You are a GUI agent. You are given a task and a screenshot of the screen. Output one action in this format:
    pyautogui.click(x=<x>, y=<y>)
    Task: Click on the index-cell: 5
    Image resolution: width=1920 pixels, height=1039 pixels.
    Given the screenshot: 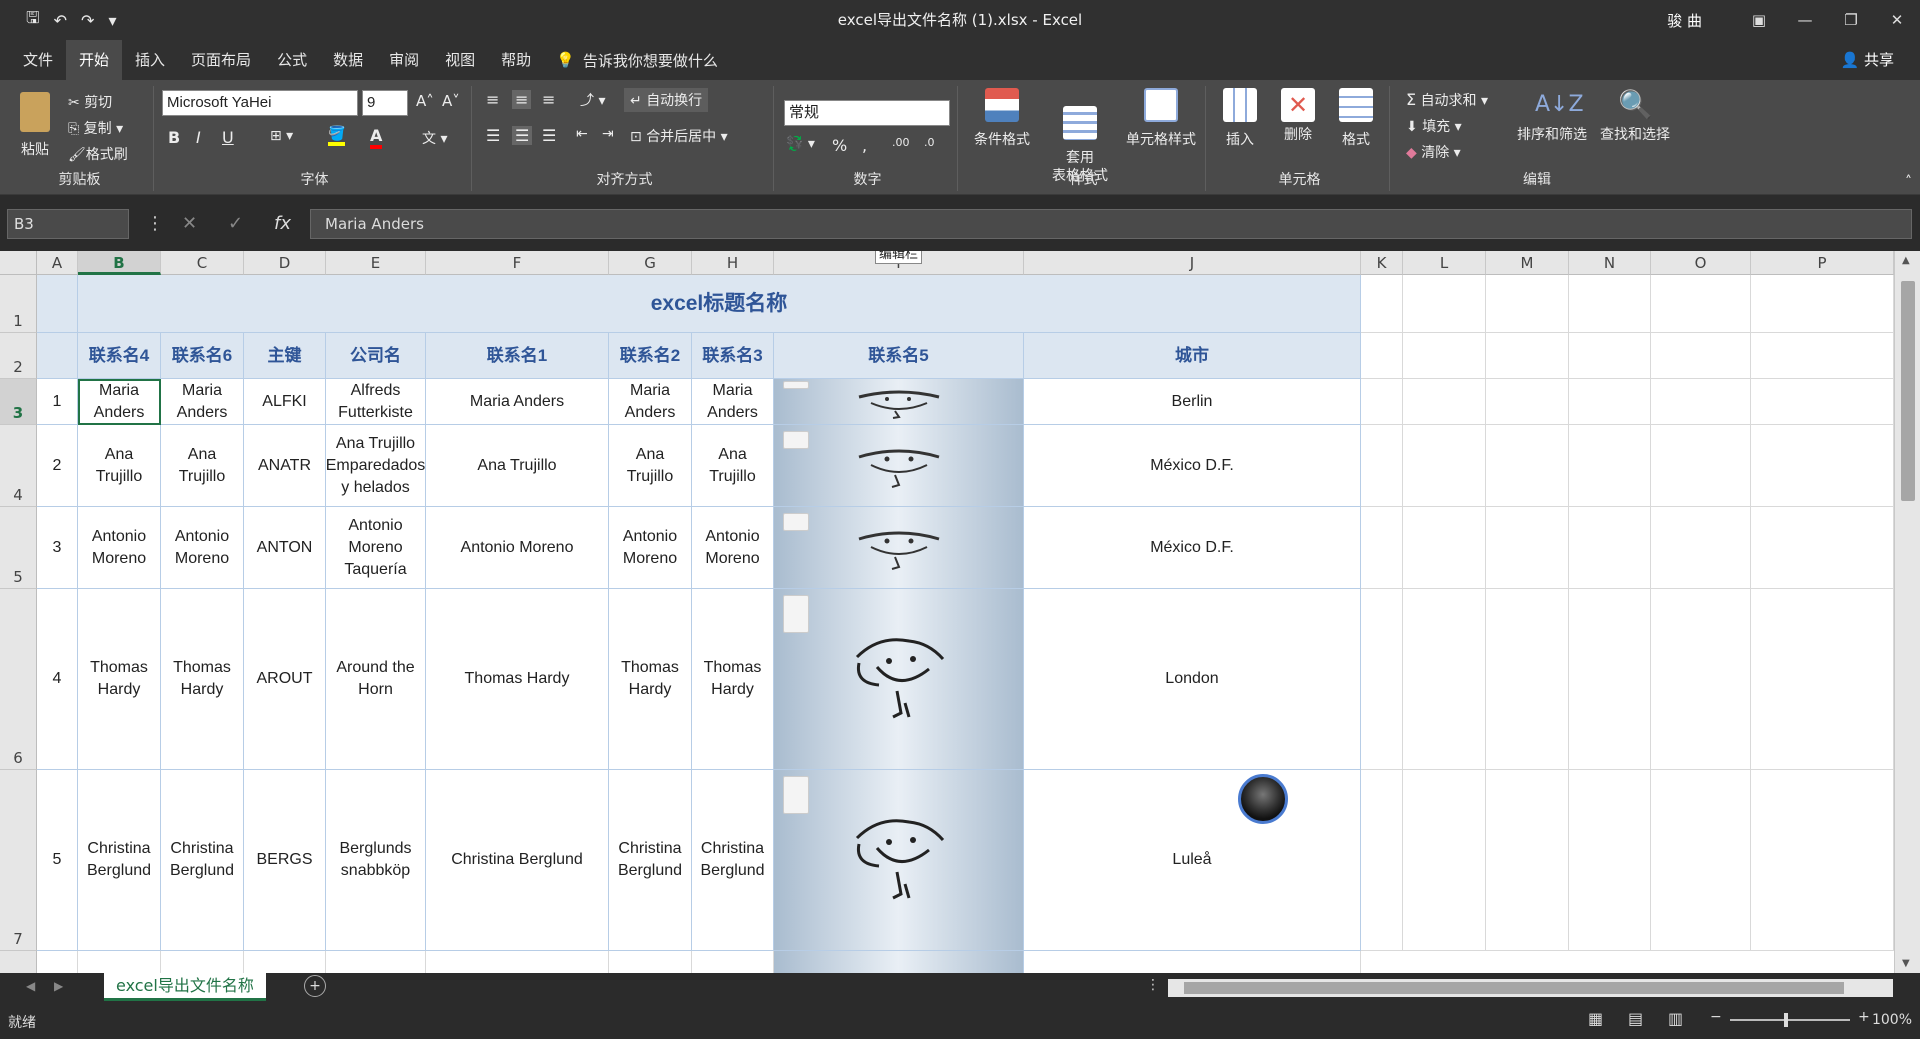 What is the action you would take?
    pyautogui.click(x=57, y=860)
    